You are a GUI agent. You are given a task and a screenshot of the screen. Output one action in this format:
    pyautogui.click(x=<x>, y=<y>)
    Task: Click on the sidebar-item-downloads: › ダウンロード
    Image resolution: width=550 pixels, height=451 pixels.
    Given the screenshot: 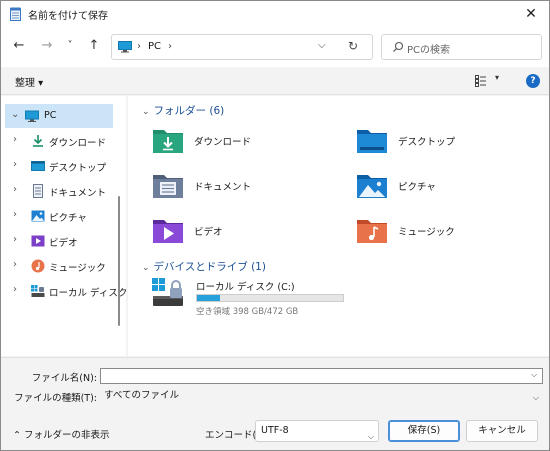 What is the action you would take?
    pyautogui.click(x=57, y=141)
    